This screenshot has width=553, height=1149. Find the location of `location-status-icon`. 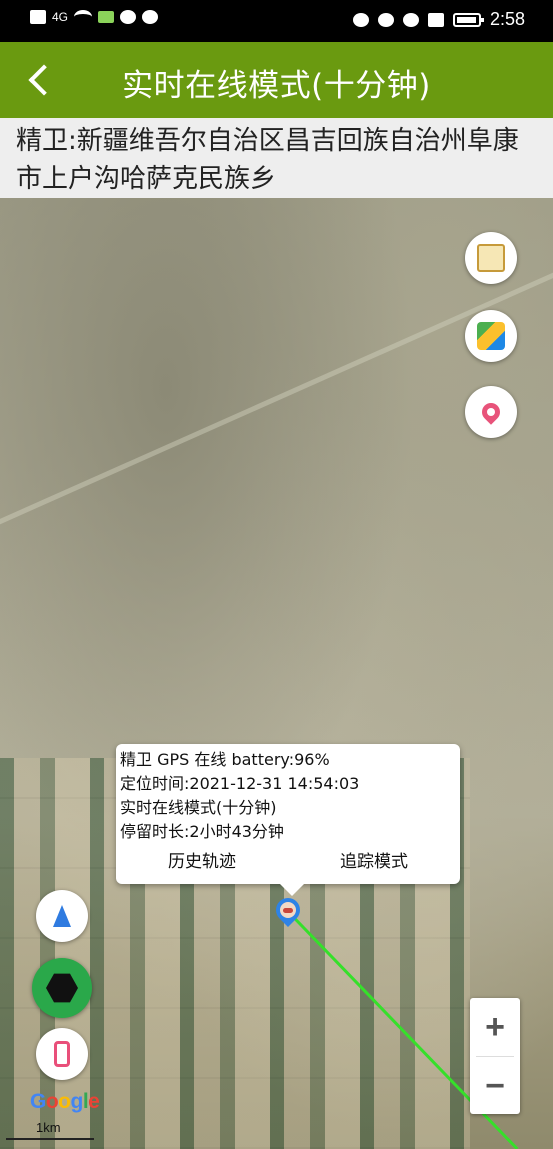

location-status-icon is located at coordinates (410, 19).